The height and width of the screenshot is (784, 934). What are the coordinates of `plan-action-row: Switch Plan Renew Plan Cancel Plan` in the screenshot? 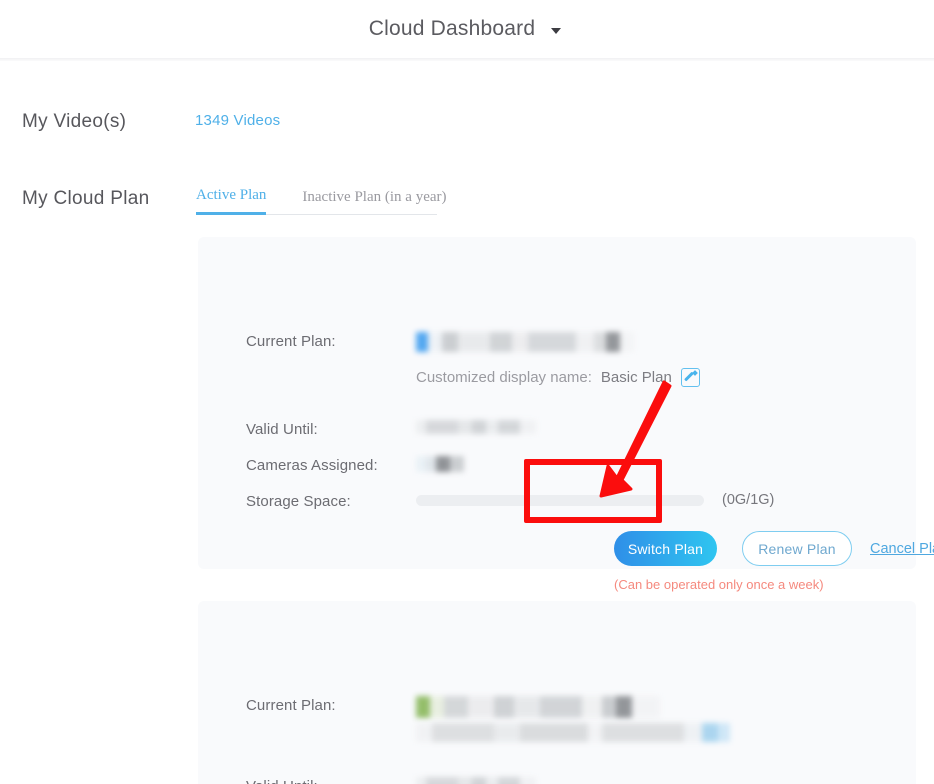 It's located at (774, 548).